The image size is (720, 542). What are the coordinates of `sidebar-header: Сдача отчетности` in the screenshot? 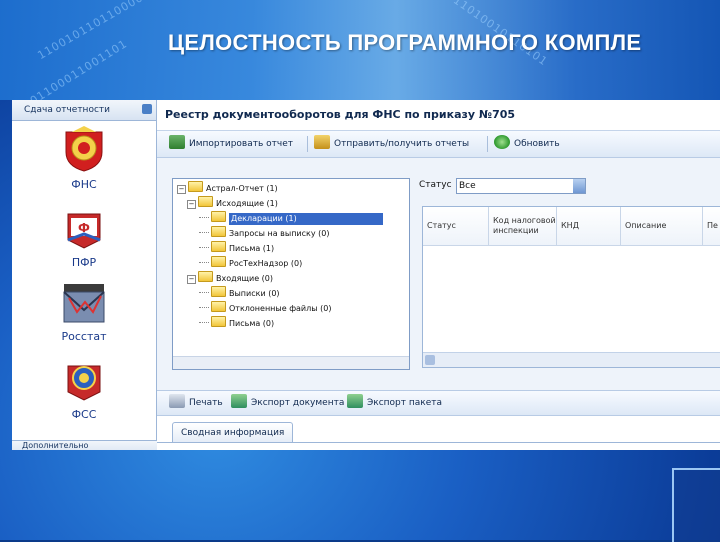 It's located at (84, 110).